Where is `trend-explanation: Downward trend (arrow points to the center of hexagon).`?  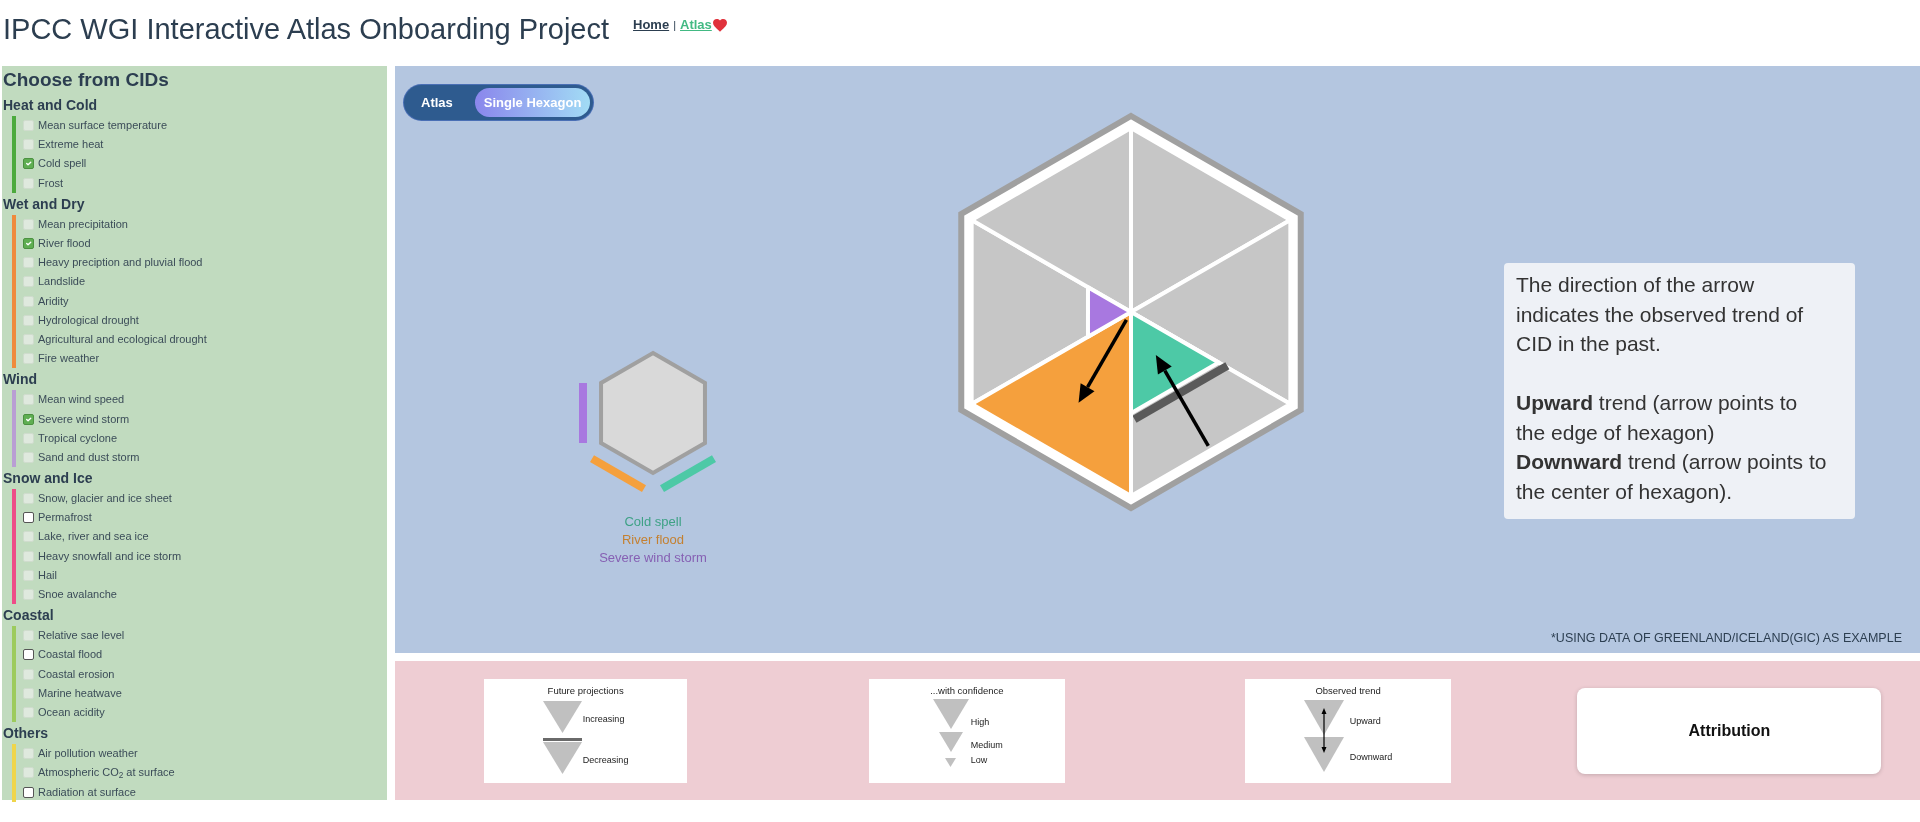
trend-explanation: Downward trend (arrow points to the center of hexagon). is located at coordinates (1672, 477).